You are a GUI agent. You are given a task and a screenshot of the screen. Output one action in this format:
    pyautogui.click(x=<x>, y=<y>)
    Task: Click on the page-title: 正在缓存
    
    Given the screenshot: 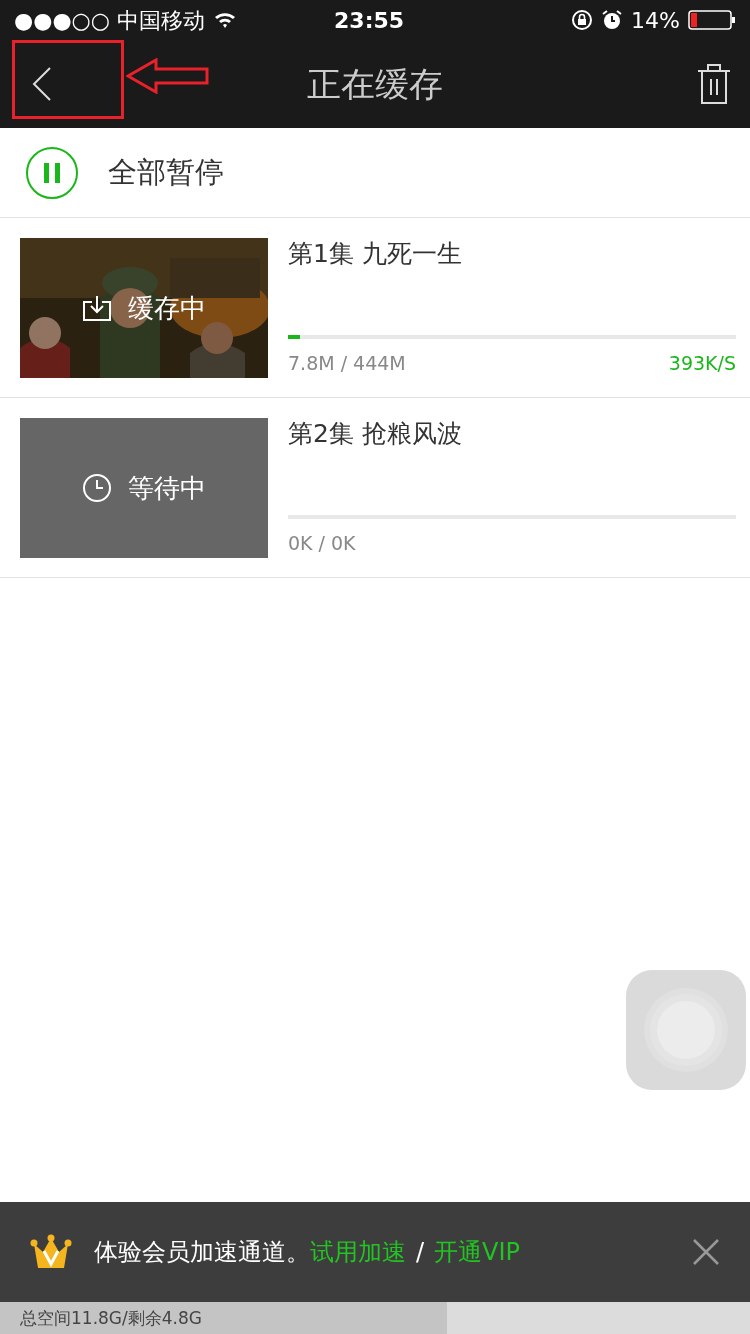 What is the action you would take?
    pyautogui.click(x=375, y=84)
    